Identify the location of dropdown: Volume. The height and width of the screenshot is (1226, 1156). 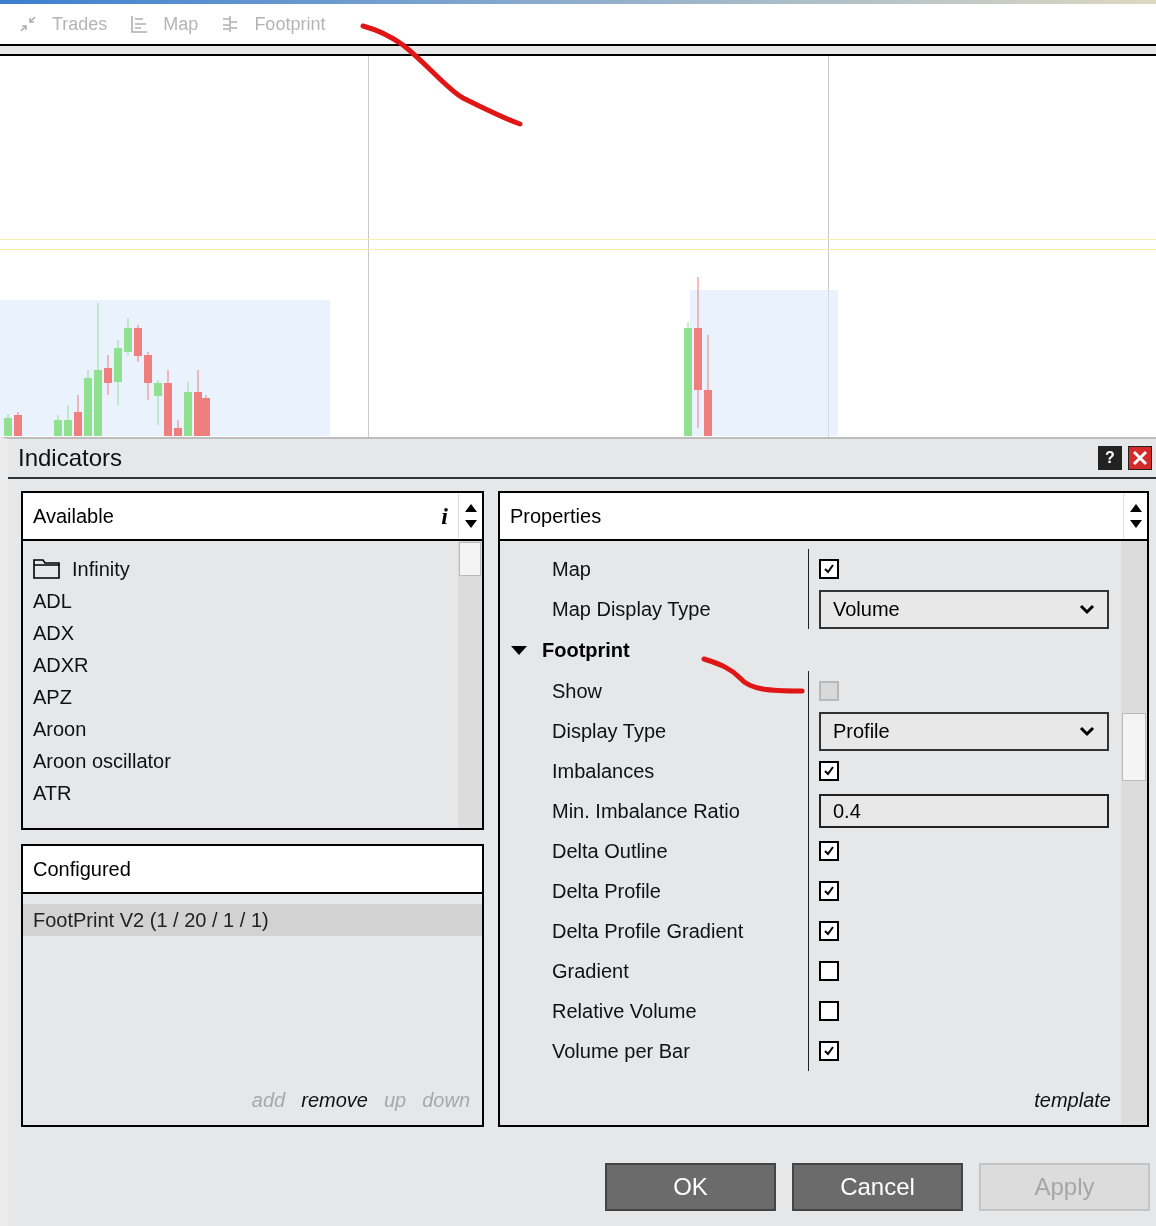
(964, 609).